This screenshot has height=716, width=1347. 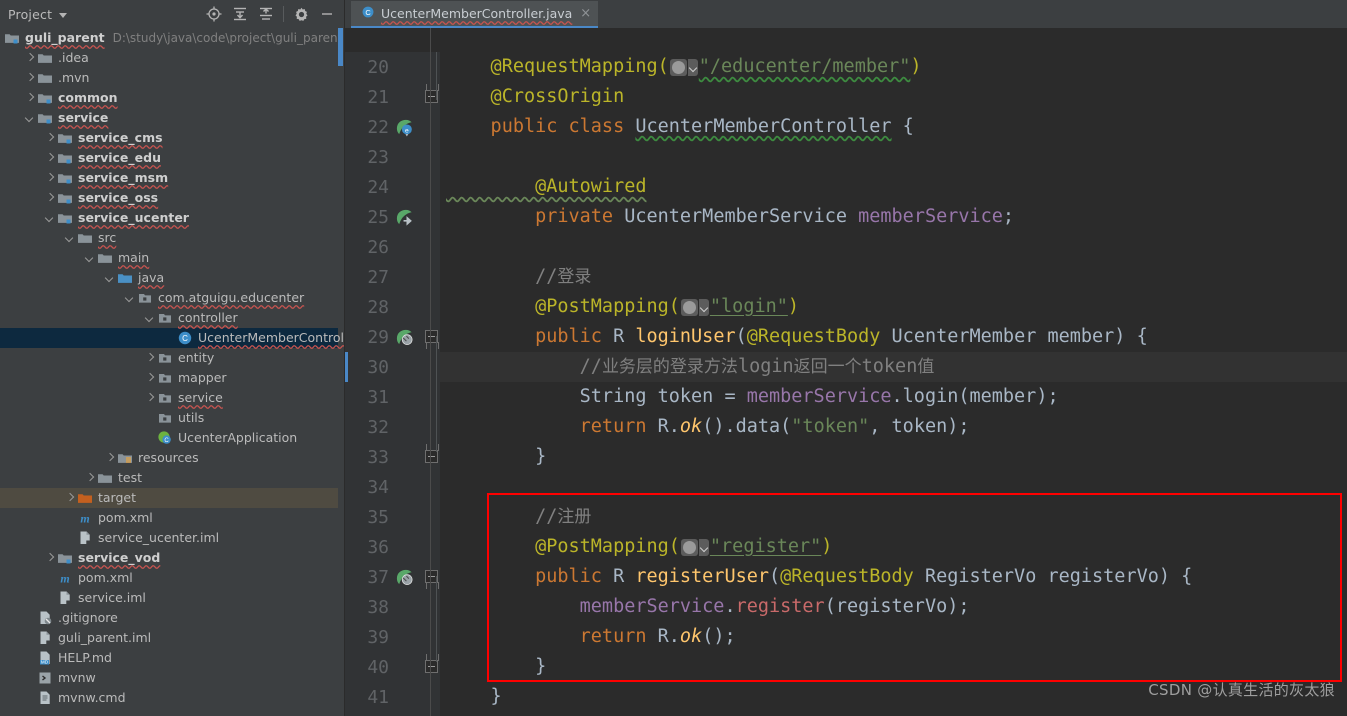 What do you see at coordinates (893, 427) in the screenshot?
I see `code-line-text: return R. ok ().data("token", token);` at bounding box center [893, 427].